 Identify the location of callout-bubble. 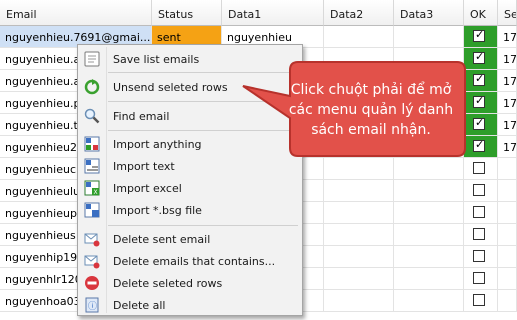
(354, 109).